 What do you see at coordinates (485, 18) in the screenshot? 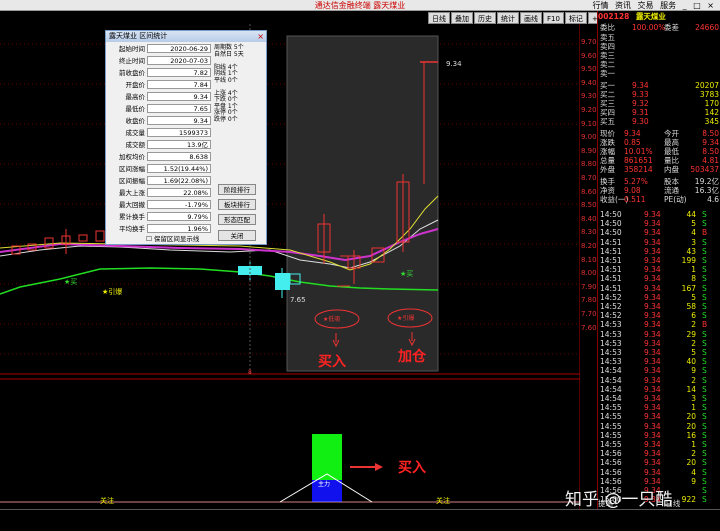
I see `tool-history: 历史` at bounding box center [485, 18].